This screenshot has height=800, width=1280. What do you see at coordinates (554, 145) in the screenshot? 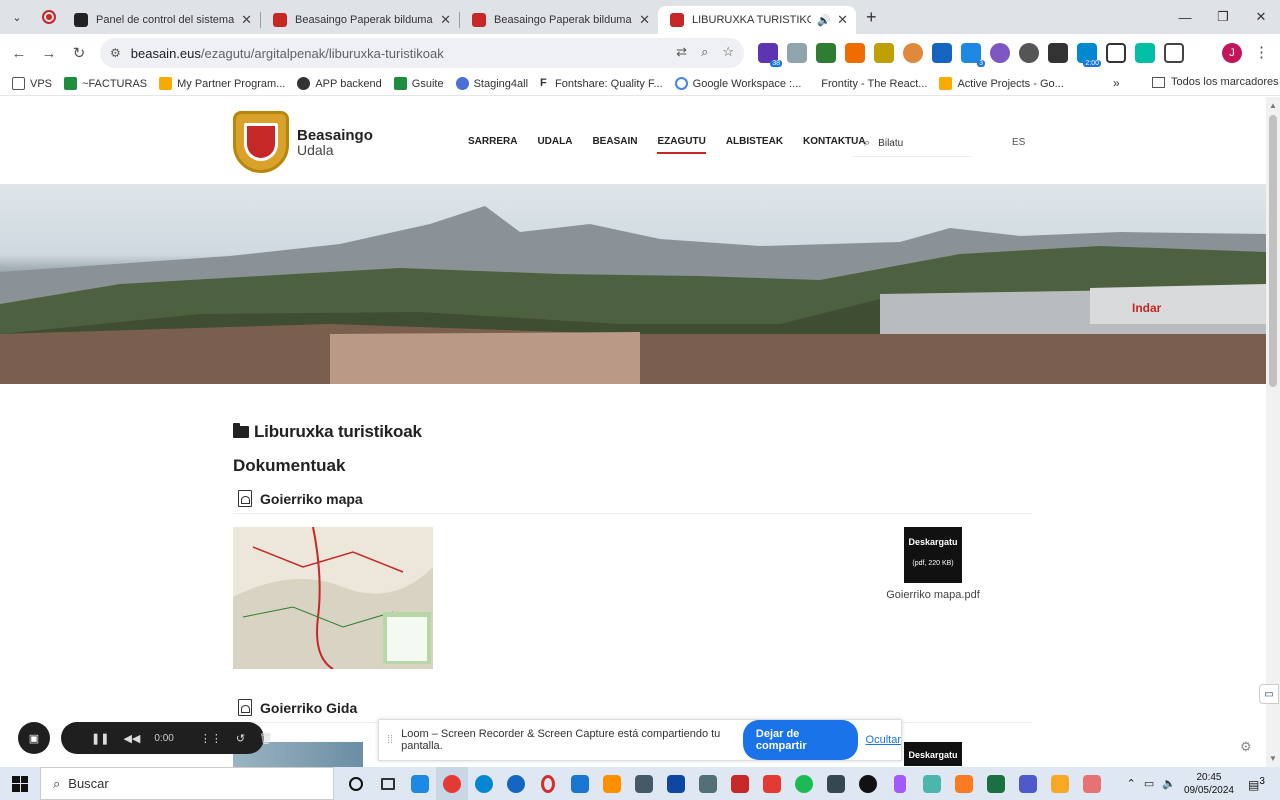
I see `nav-udala: UDALA` at bounding box center [554, 145].